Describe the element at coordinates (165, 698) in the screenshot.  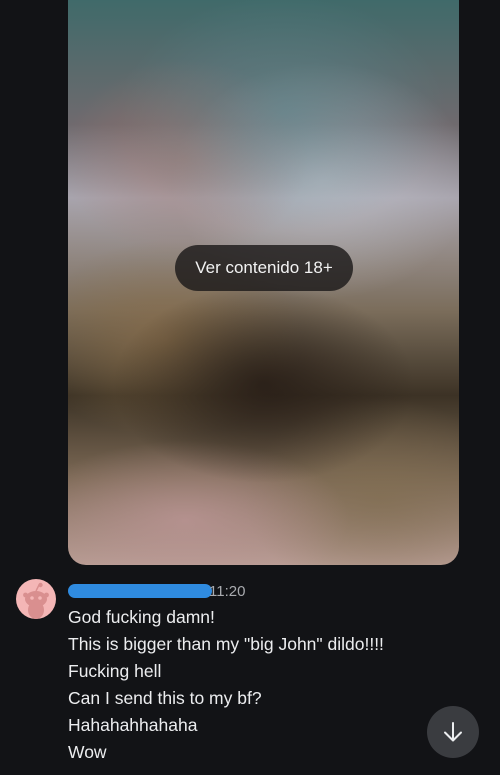
I see `message-line: Can I send this to my bf?` at that location.